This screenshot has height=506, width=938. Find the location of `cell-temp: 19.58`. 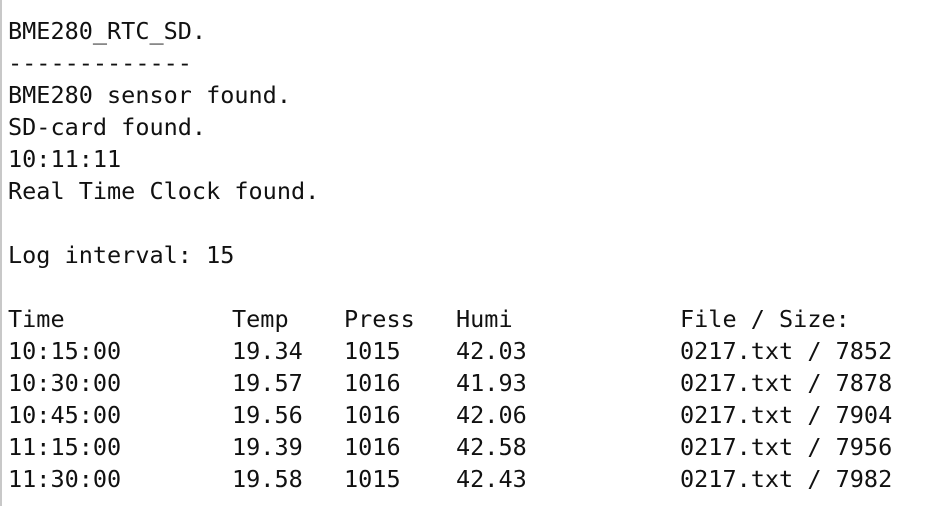

cell-temp: 19.58 is located at coordinates (267, 479).